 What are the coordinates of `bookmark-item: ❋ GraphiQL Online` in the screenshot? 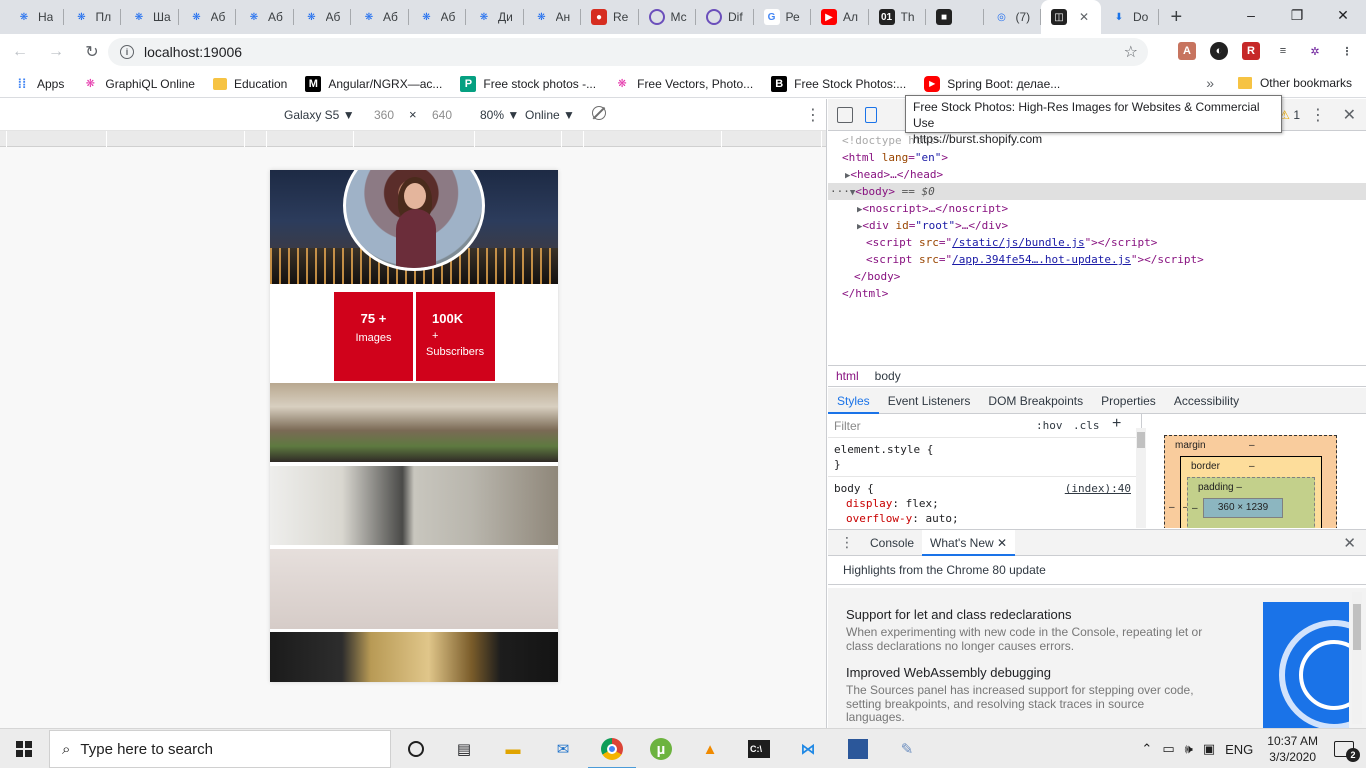 It's located at (138, 84).